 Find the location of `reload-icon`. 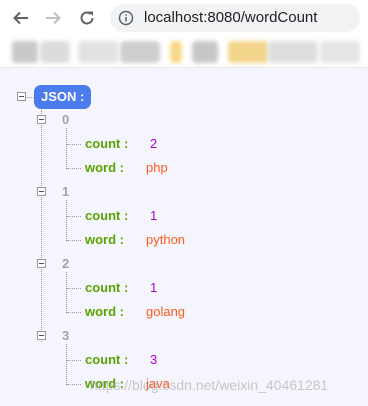

reload-icon is located at coordinates (87, 18).